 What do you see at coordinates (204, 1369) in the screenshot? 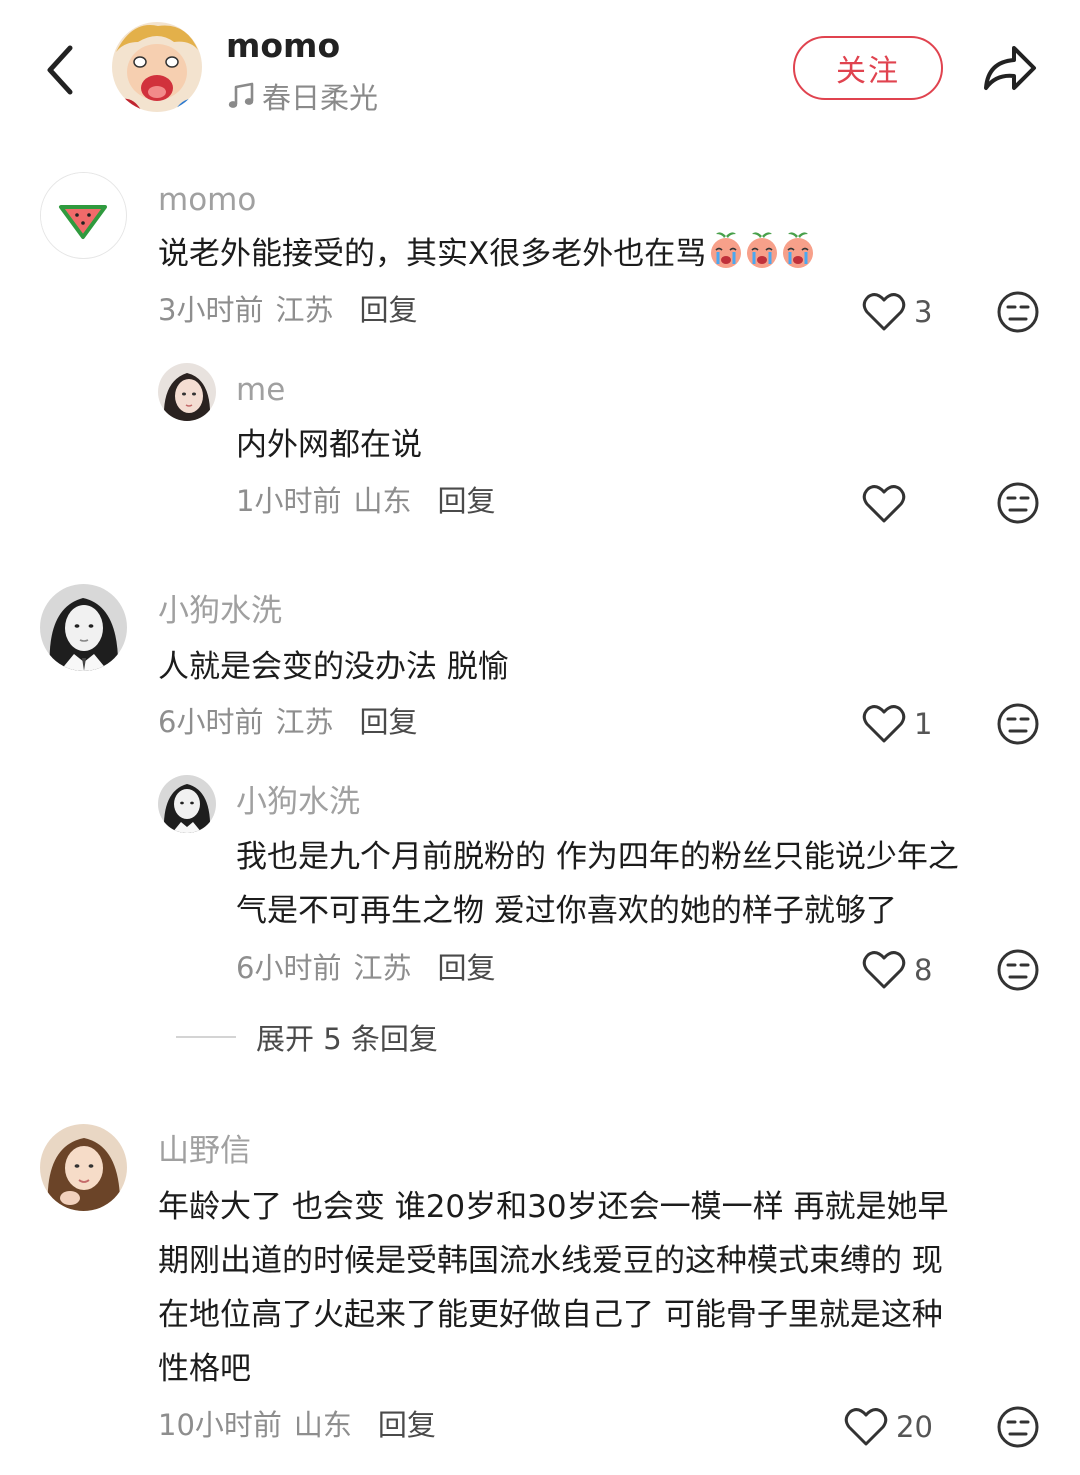
I see `comment-text-line: 性格吧` at bounding box center [204, 1369].